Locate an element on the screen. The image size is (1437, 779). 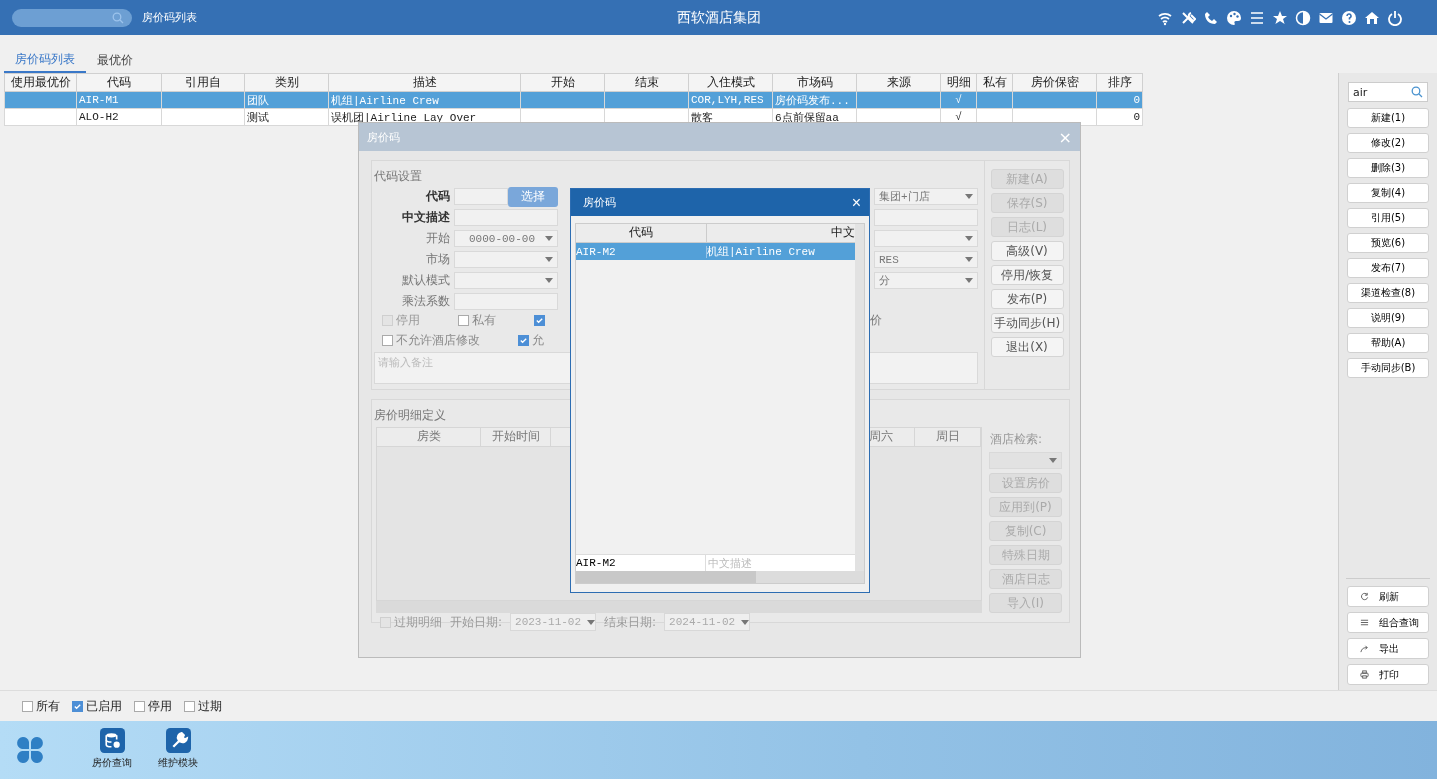
sidebar-button: 渠道检查(8) is located at coordinates (1388, 293).